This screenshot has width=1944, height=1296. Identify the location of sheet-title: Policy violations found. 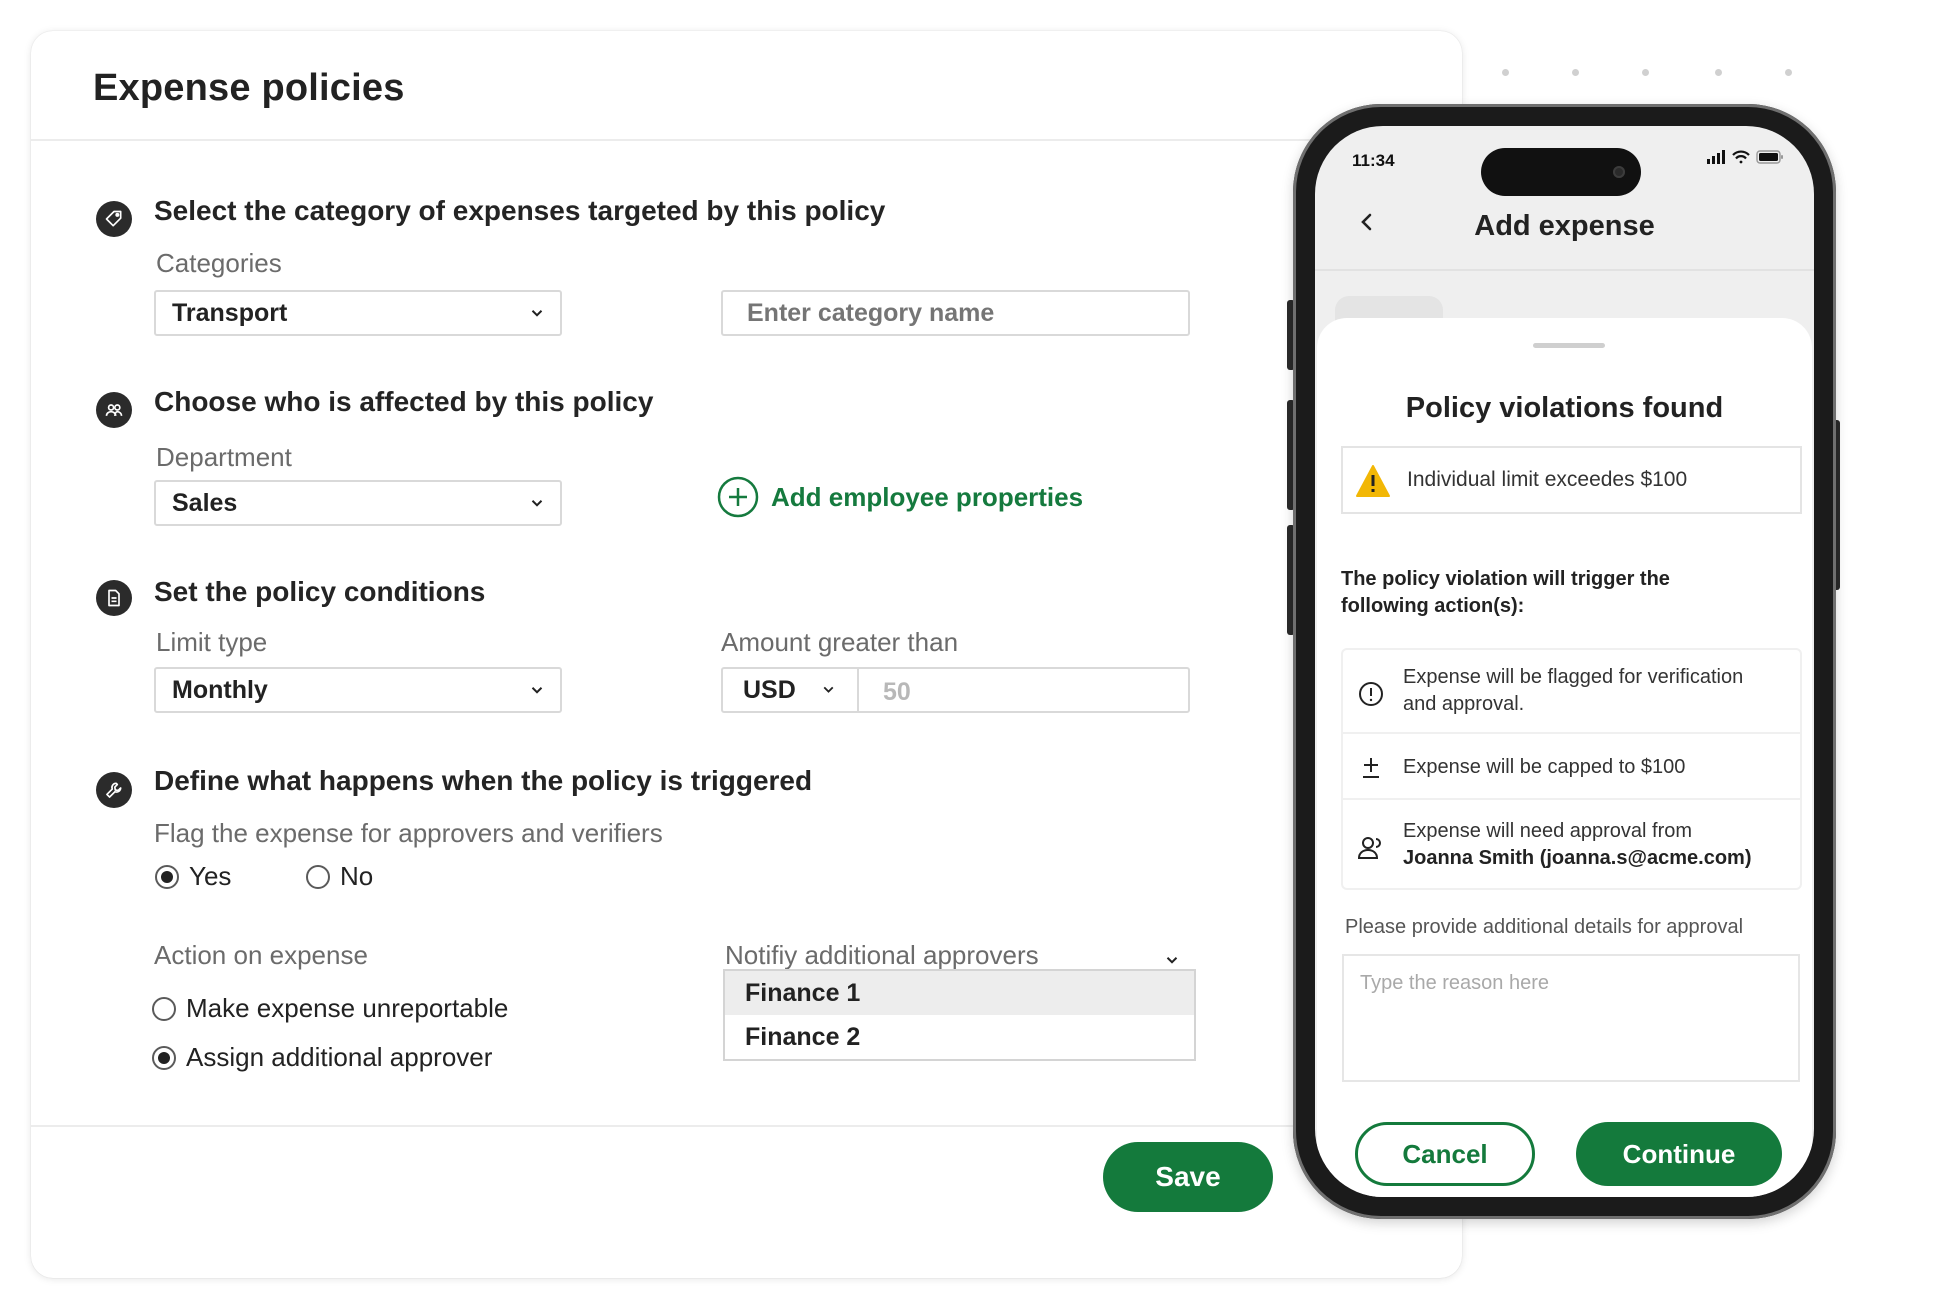
(1564, 408).